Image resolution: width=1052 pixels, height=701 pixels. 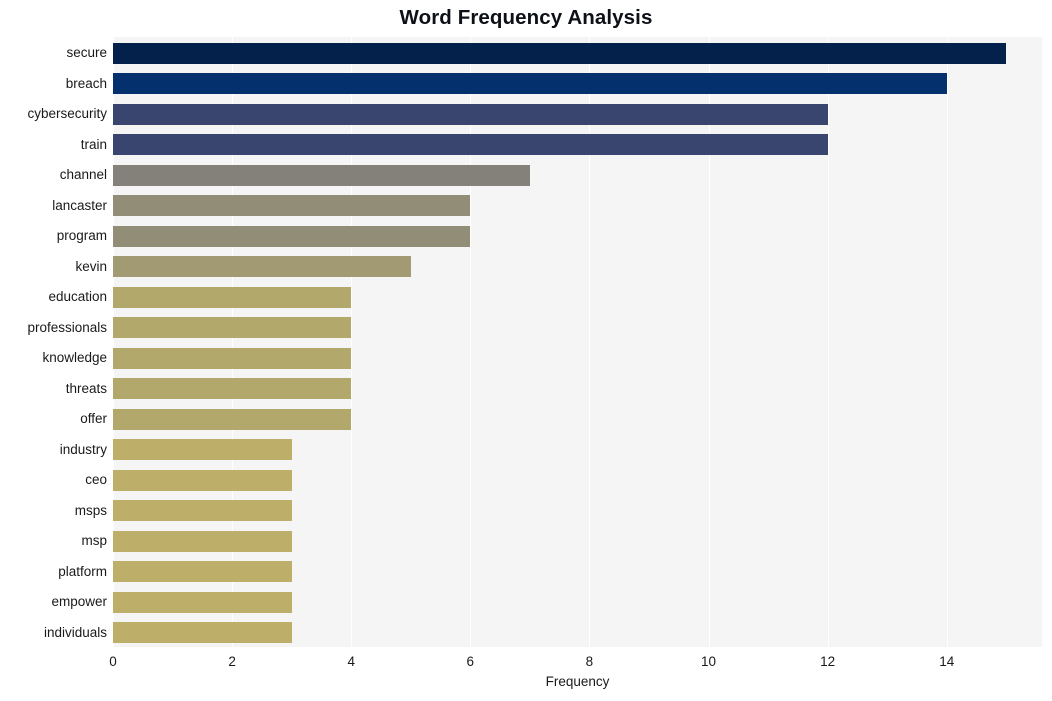 I want to click on y-tick-label: education, so click(x=77, y=297).